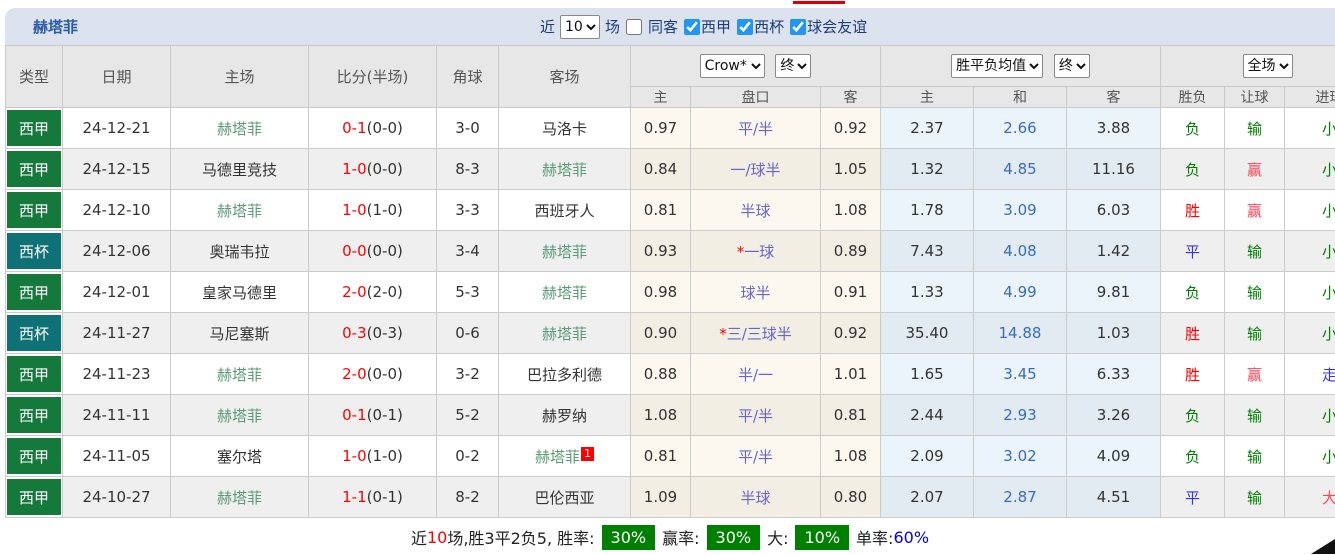 The image size is (1335, 555). Describe the element at coordinates (239, 170) in the screenshot. I see `home-team-name: 马德里竞技` at that location.